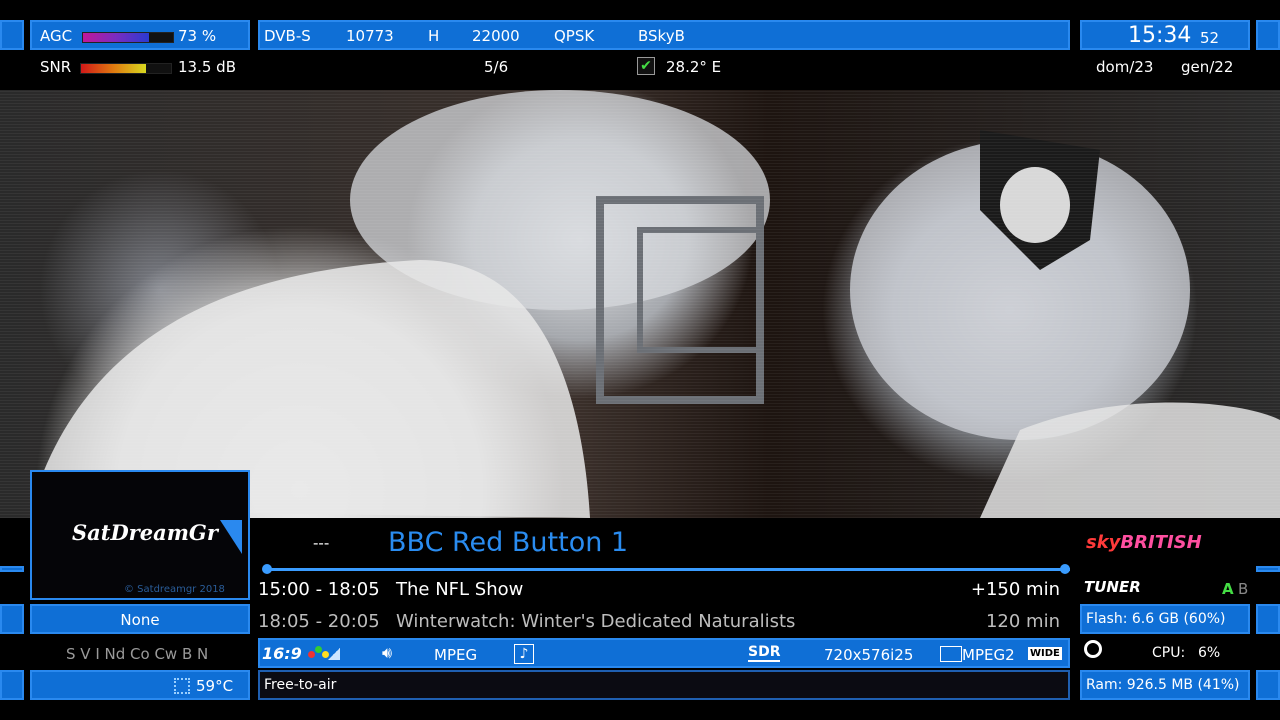  What do you see at coordinates (1161, 542) in the screenshot?
I see `british-logo: BRITISH` at bounding box center [1161, 542].